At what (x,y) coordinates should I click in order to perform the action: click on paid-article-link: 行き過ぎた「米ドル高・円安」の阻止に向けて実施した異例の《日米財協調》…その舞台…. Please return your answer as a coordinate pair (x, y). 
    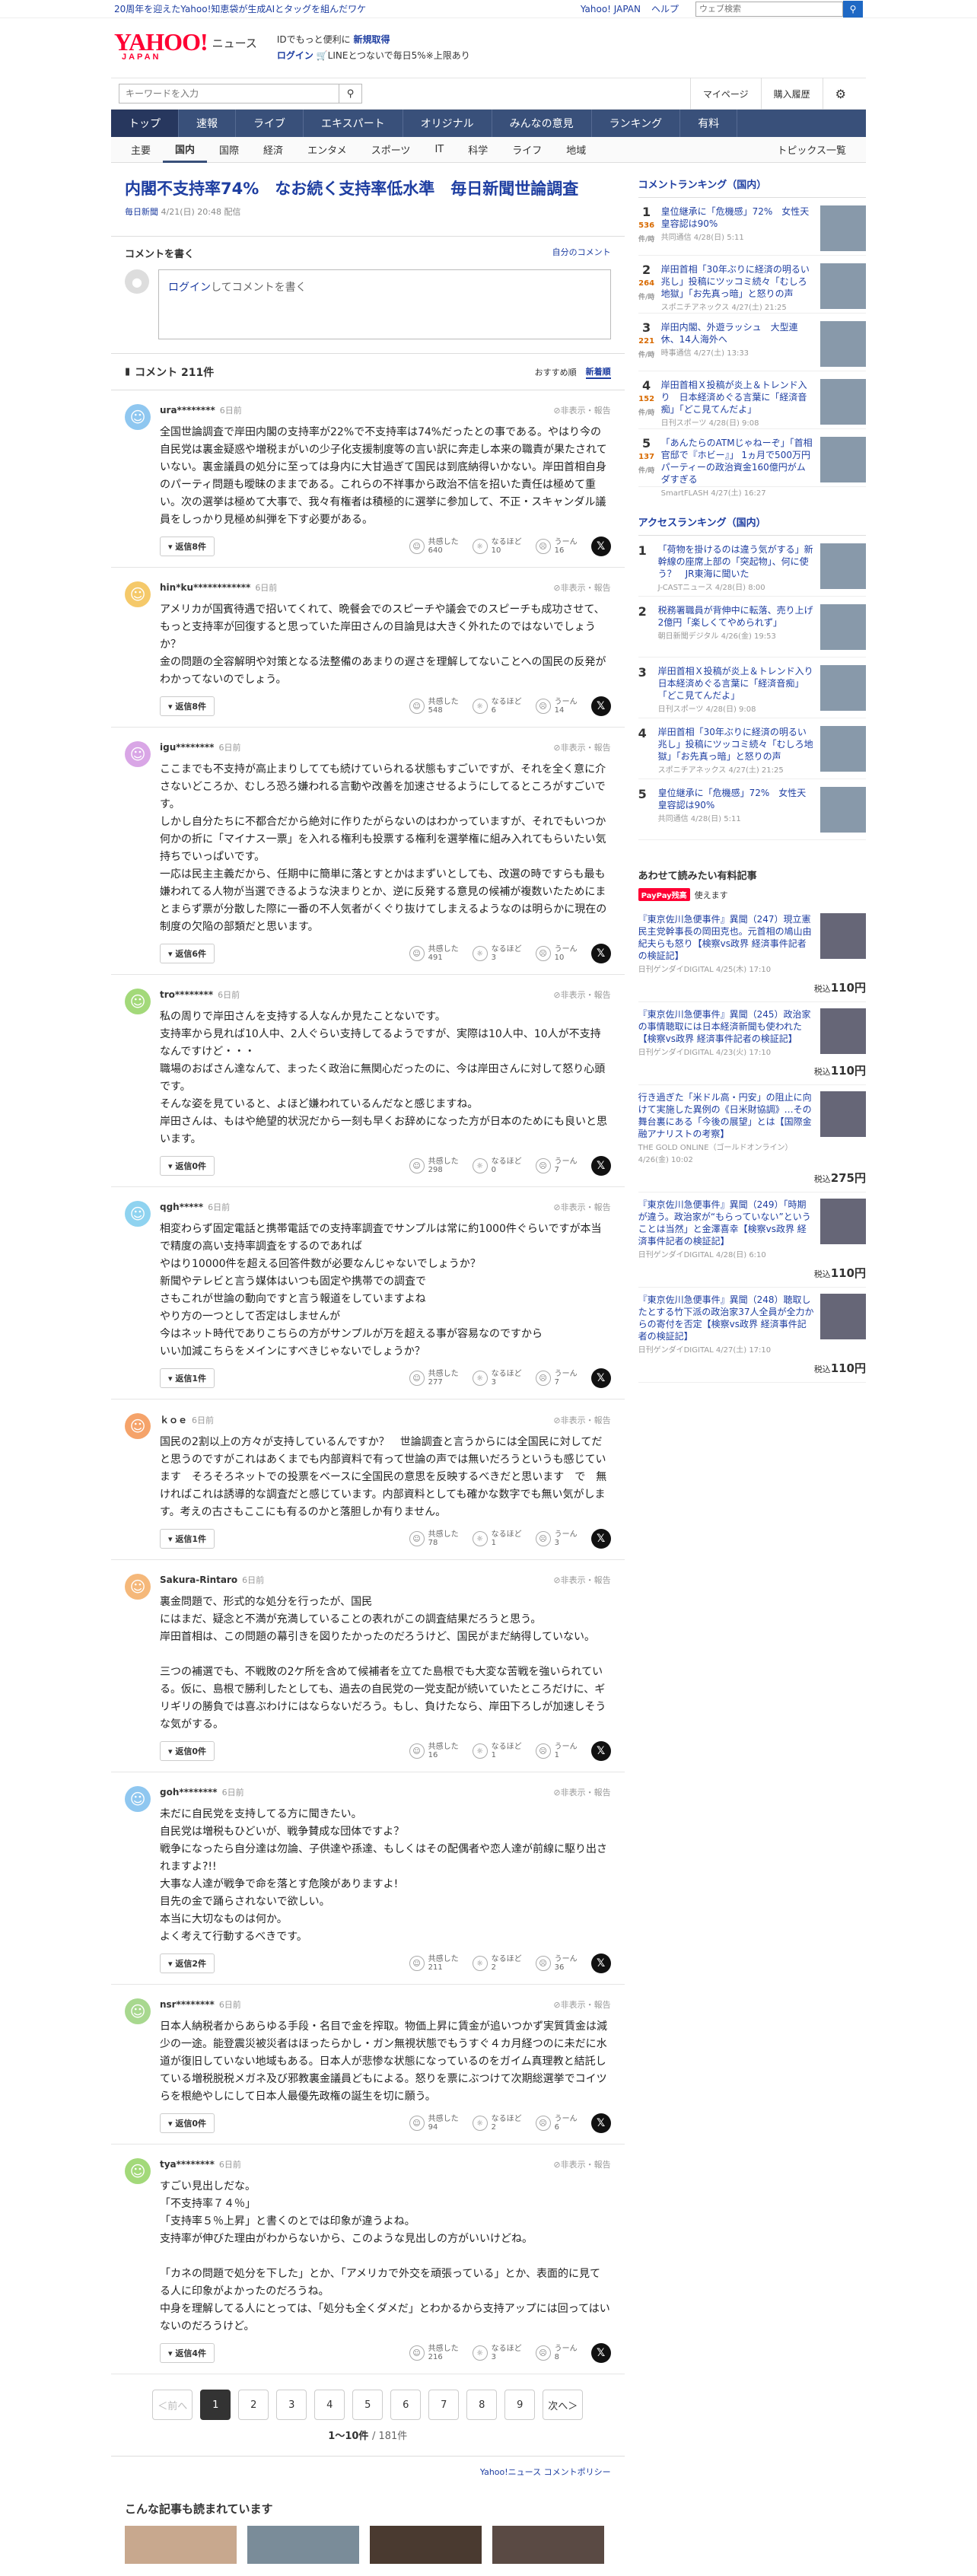
    Looking at the image, I should click on (725, 1115).